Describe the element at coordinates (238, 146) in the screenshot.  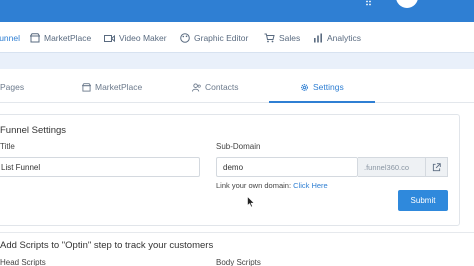
I see `subdomain-label: Sub-Domain` at that location.